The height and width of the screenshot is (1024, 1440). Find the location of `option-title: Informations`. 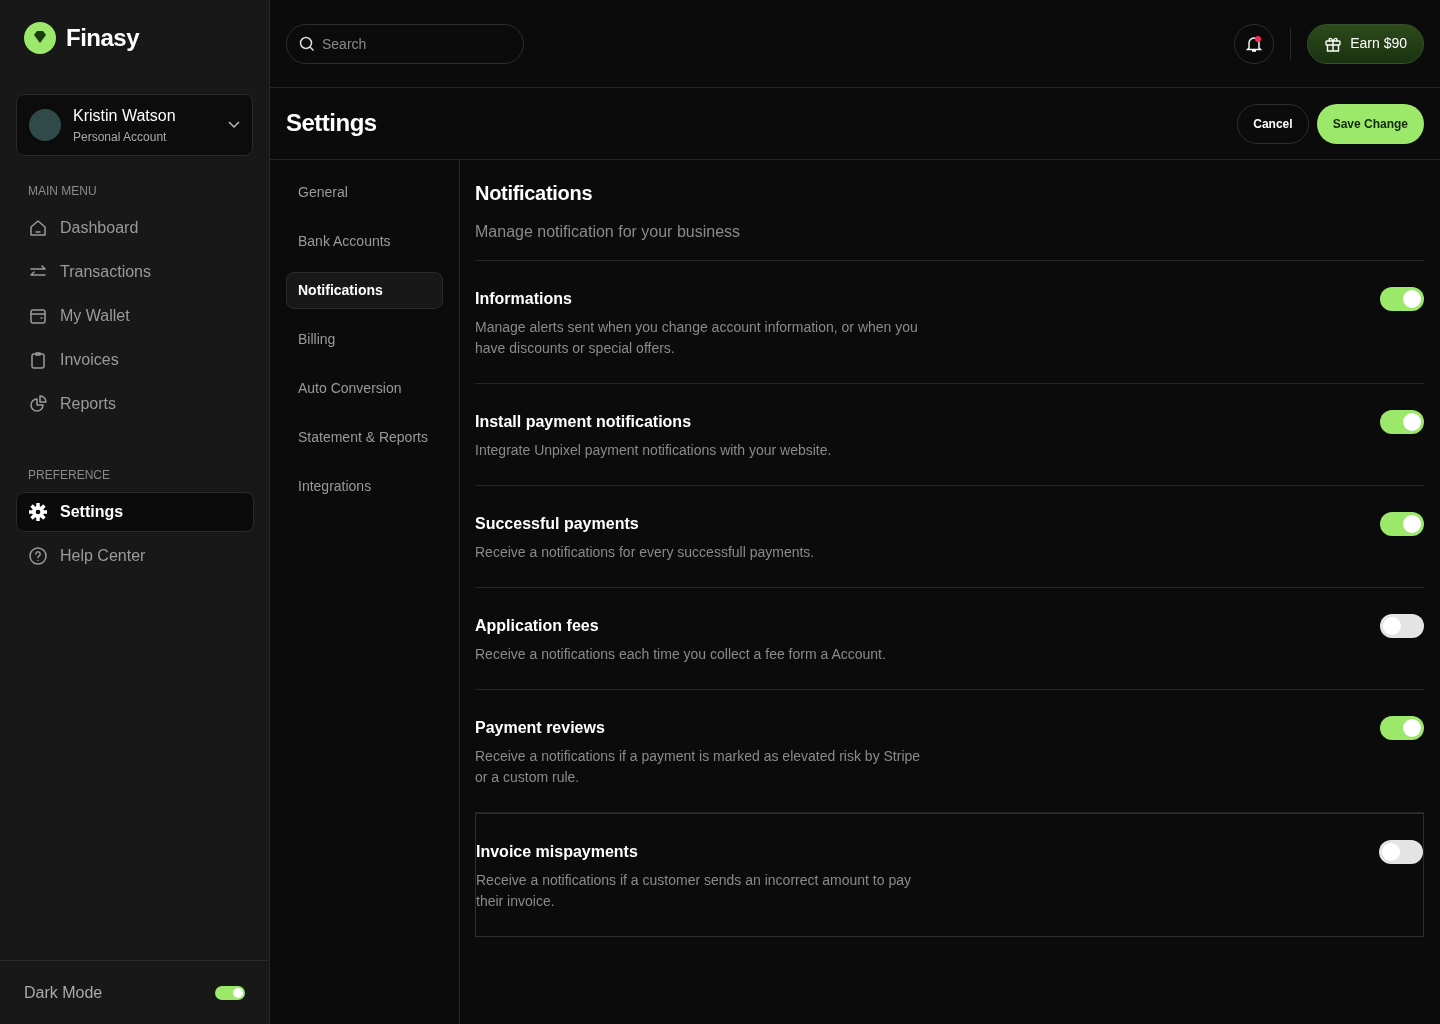

option-title: Informations is located at coordinates (524, 299).